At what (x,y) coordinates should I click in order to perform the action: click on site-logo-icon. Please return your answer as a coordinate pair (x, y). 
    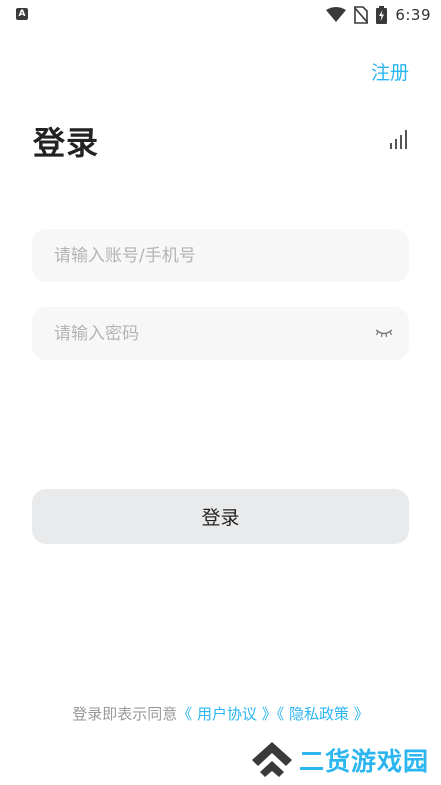
    Looking at the image, I should click on (272, 759).